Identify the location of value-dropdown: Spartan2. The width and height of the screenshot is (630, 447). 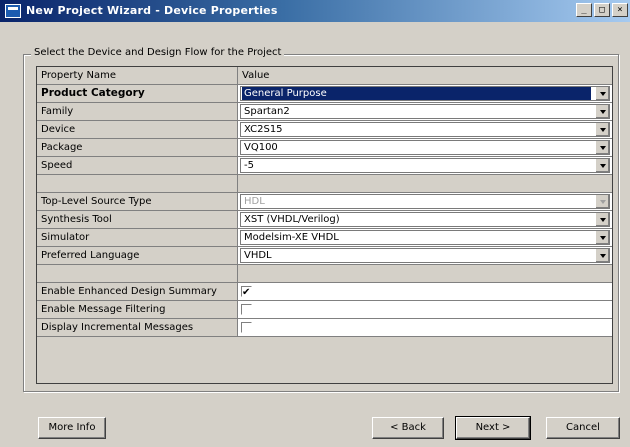
(425, 111).